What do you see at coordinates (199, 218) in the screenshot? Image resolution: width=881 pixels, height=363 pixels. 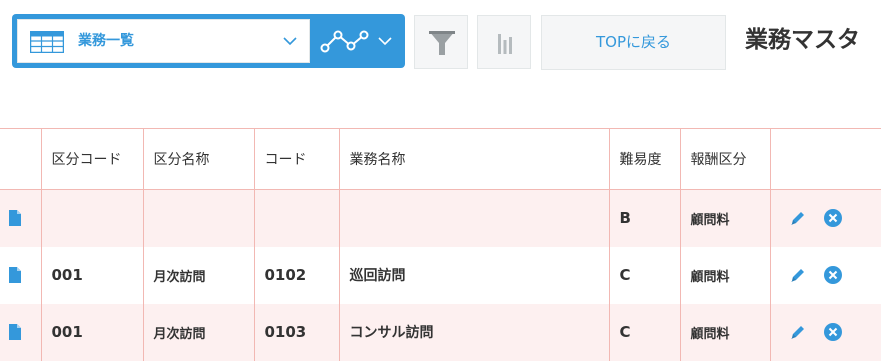 I see `category-name-cell` at bounding box center [199, 218].